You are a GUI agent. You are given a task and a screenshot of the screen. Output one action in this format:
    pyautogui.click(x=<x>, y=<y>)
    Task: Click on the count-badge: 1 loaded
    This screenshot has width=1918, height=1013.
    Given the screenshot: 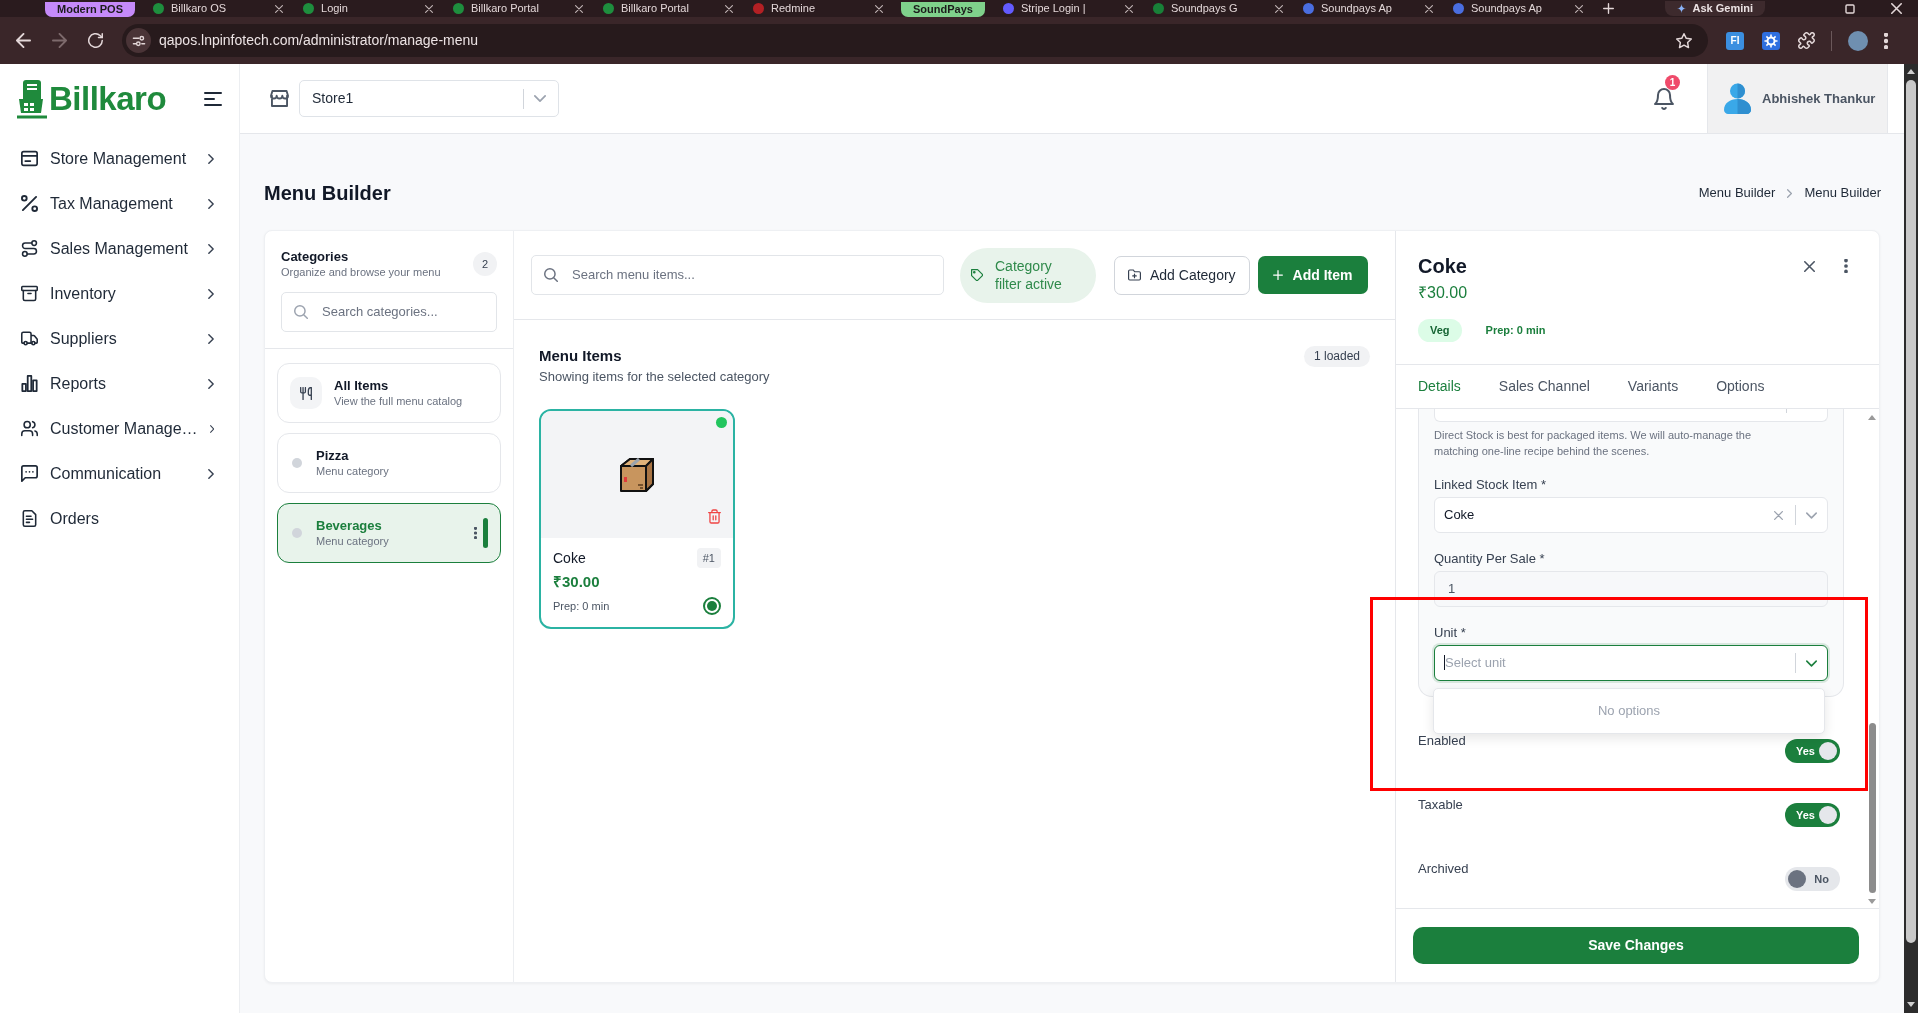 What is the action you would take?
    pyautogui.click(x=1336, y=356)
    